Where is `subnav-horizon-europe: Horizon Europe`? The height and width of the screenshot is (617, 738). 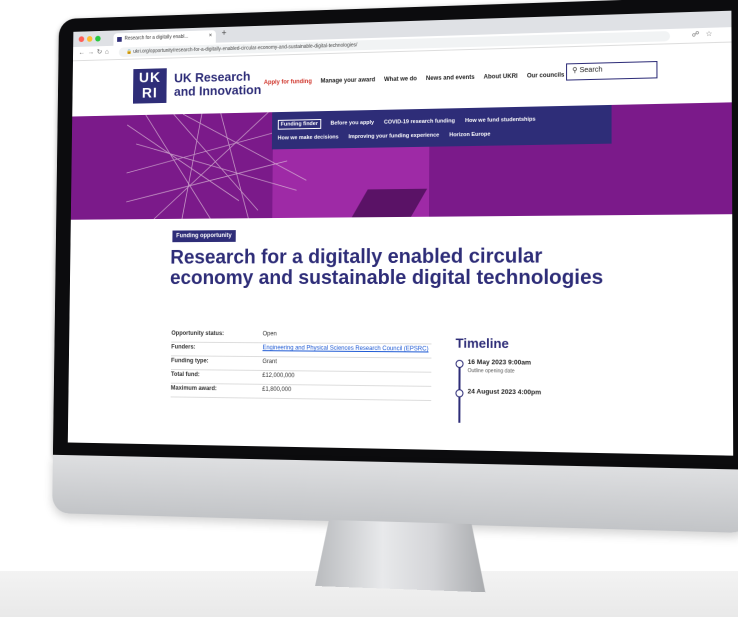
subnav-horizon-europe: Horizon Europe is located at coordinates (469, 135).